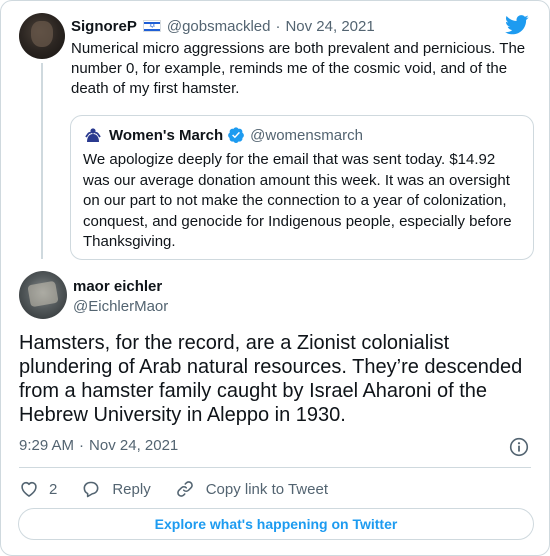  I want to click on thread-connector-line, so click(42, 161).